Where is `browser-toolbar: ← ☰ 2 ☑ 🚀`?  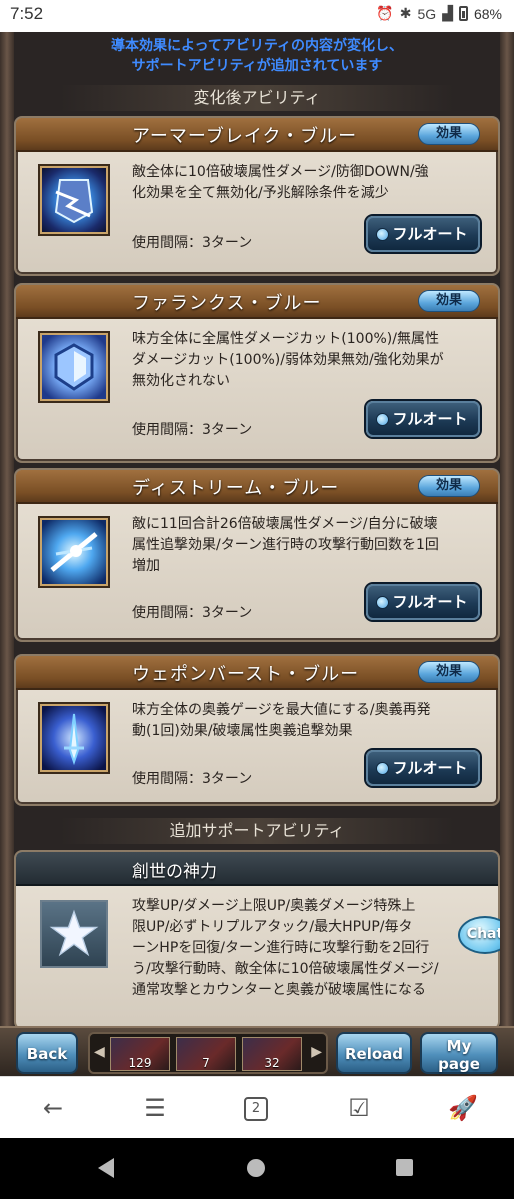
browser-toolbar: ← ☰ 2 ☑ 🚀 is located at coordinates (257, 1107).